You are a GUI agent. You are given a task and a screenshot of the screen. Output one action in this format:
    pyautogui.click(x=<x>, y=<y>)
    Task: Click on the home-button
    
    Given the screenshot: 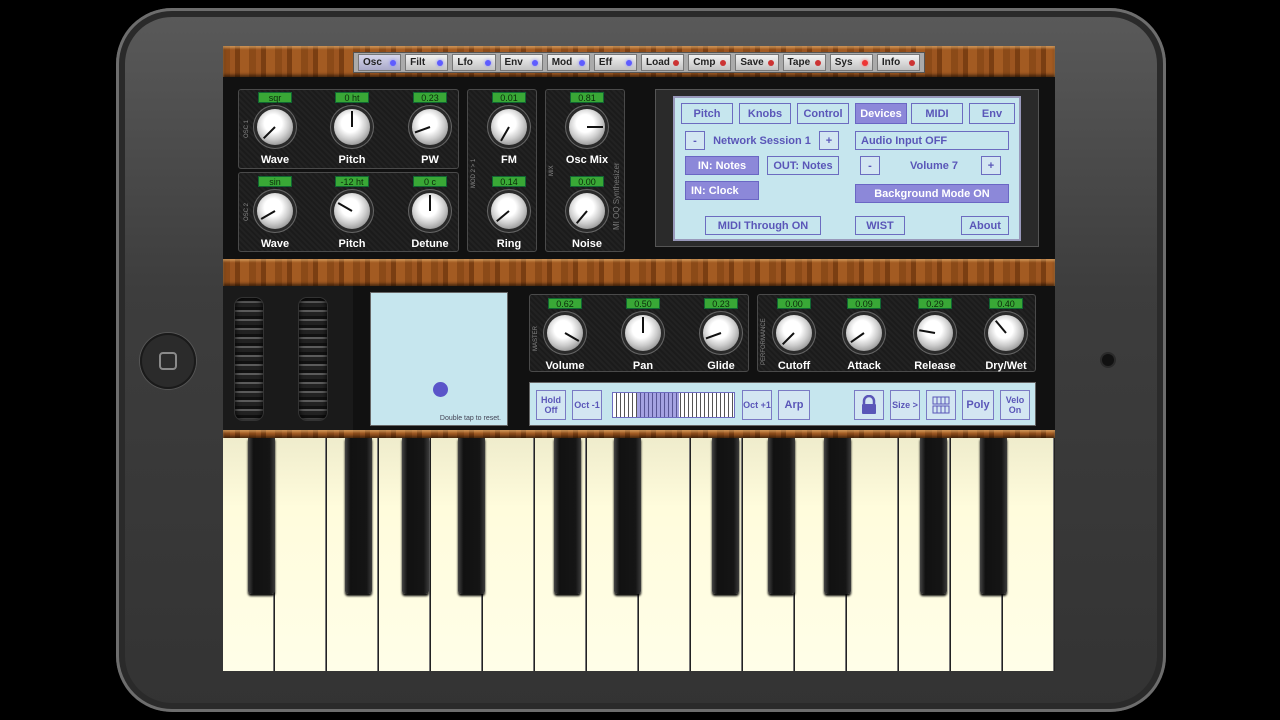 What is the action you would take?
    pyautogui.click(x=168, y=361)
    